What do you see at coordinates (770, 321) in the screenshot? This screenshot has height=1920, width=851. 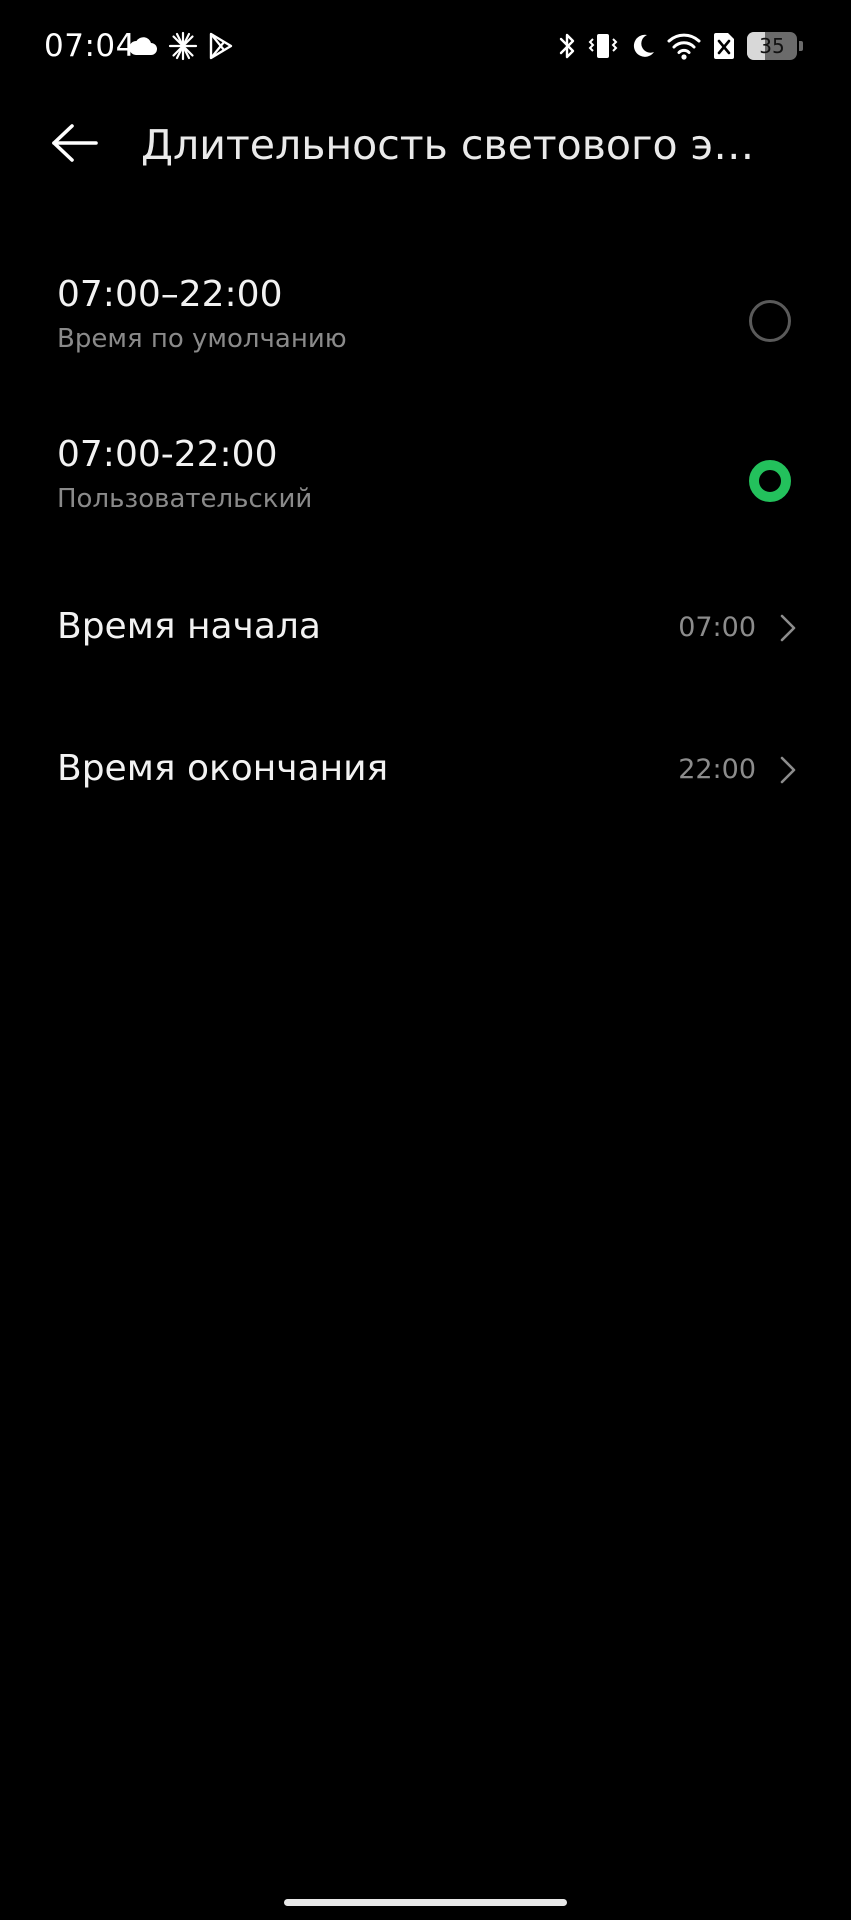 I see `radio-button-unselected` at bounding box center [770, 321].